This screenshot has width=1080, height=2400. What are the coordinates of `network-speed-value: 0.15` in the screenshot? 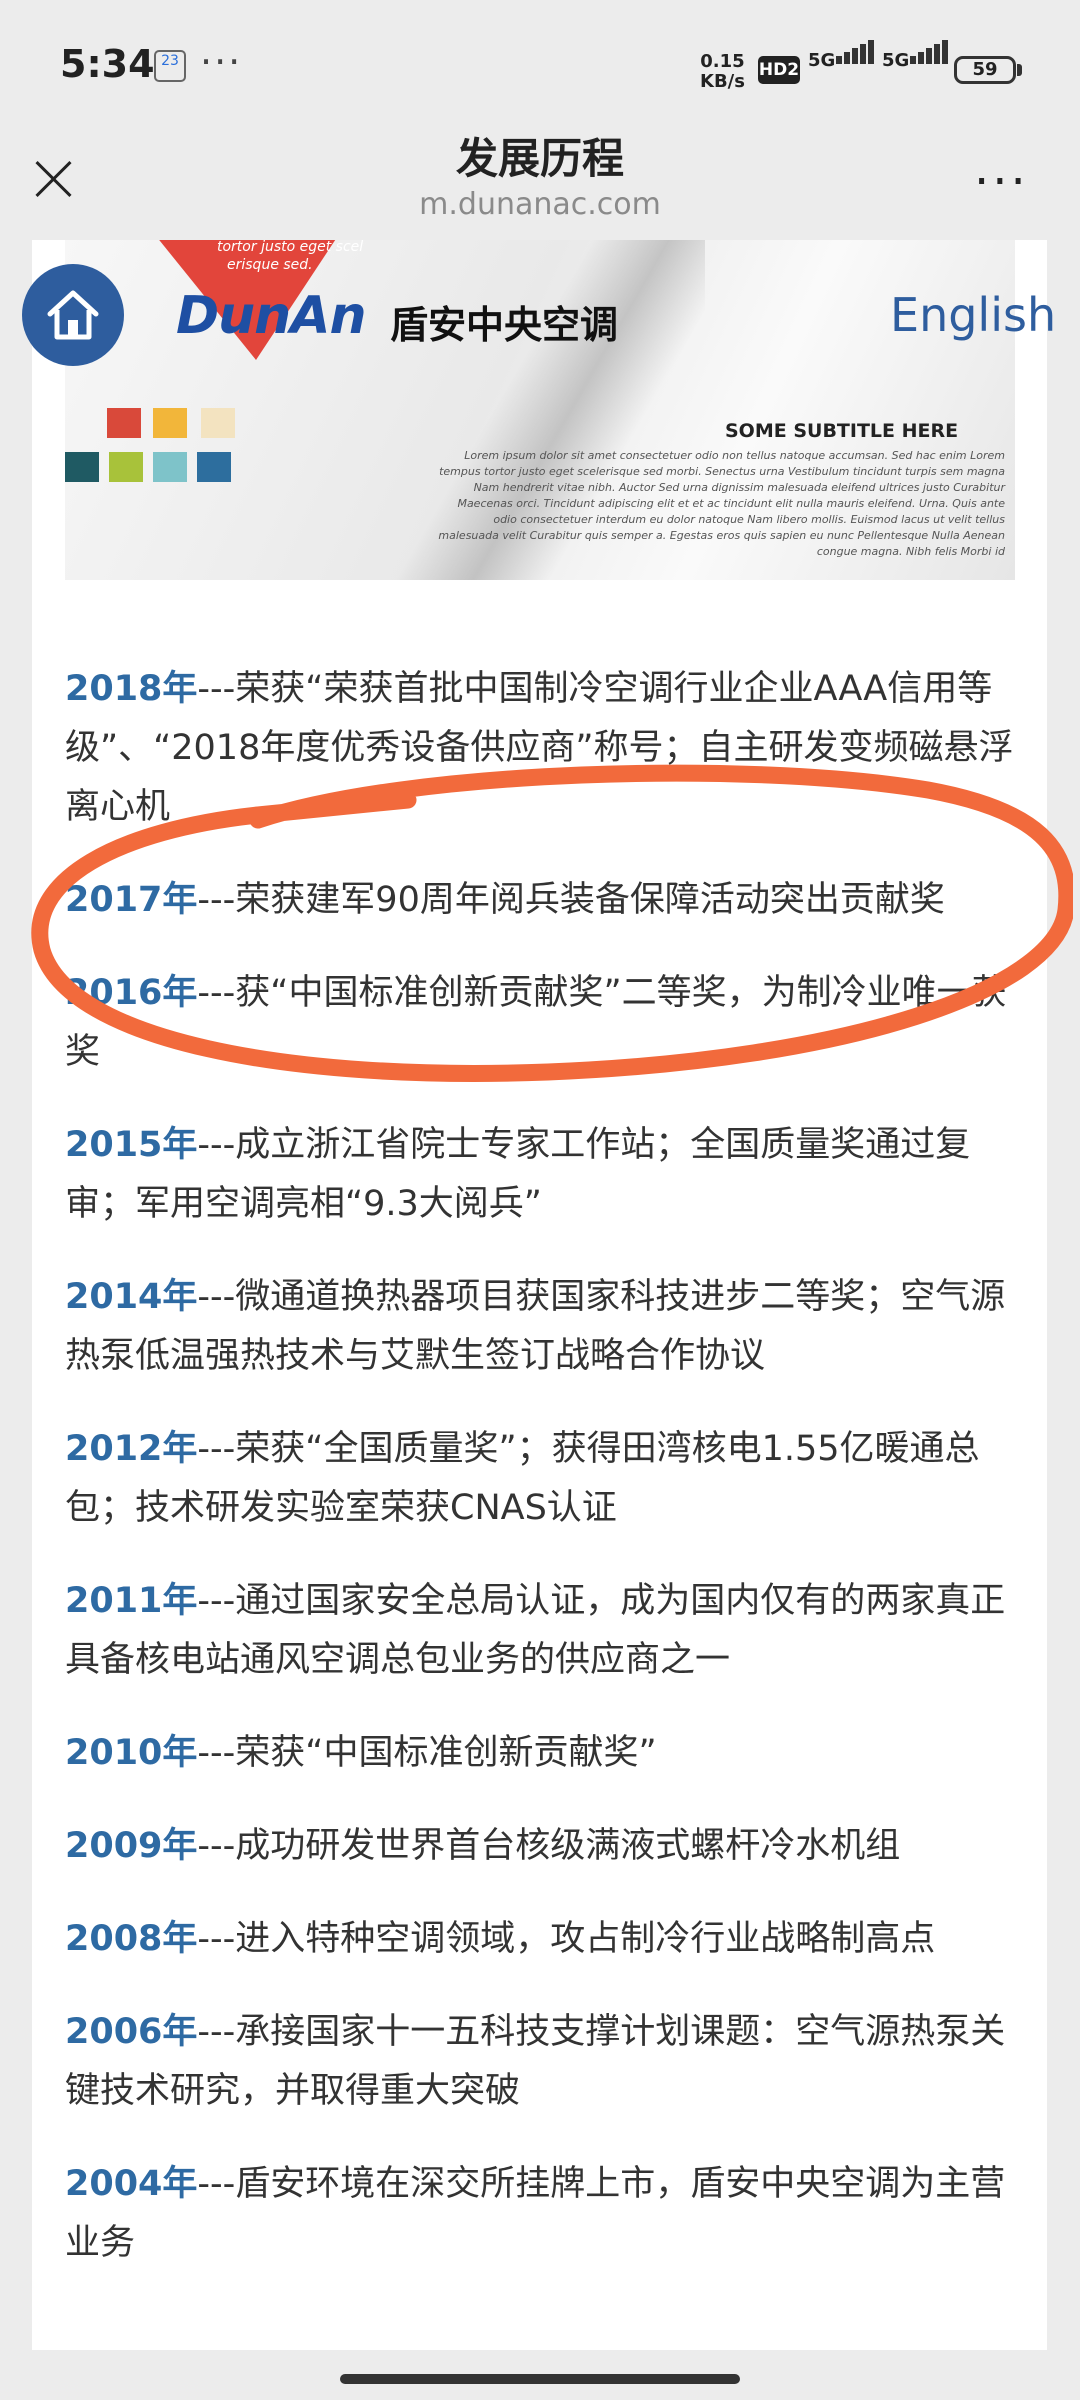 It's located at (722, 61).